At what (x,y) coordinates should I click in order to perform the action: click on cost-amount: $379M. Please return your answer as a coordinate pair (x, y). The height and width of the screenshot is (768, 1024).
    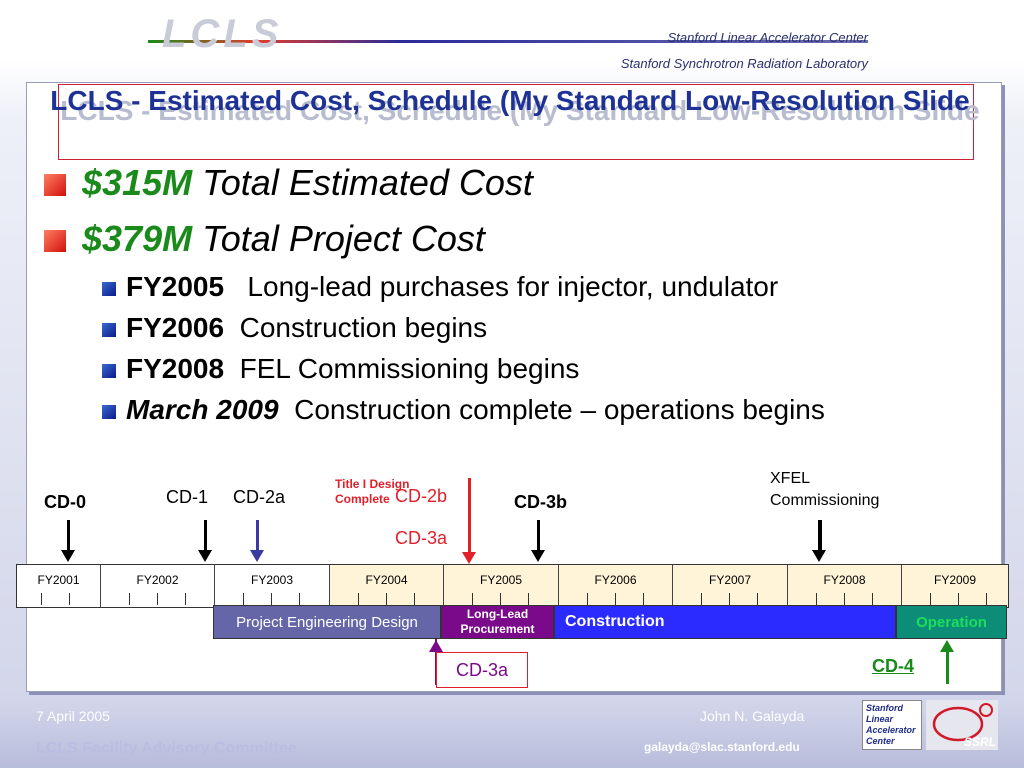
    Looking at the image, I should click on (137, 238).